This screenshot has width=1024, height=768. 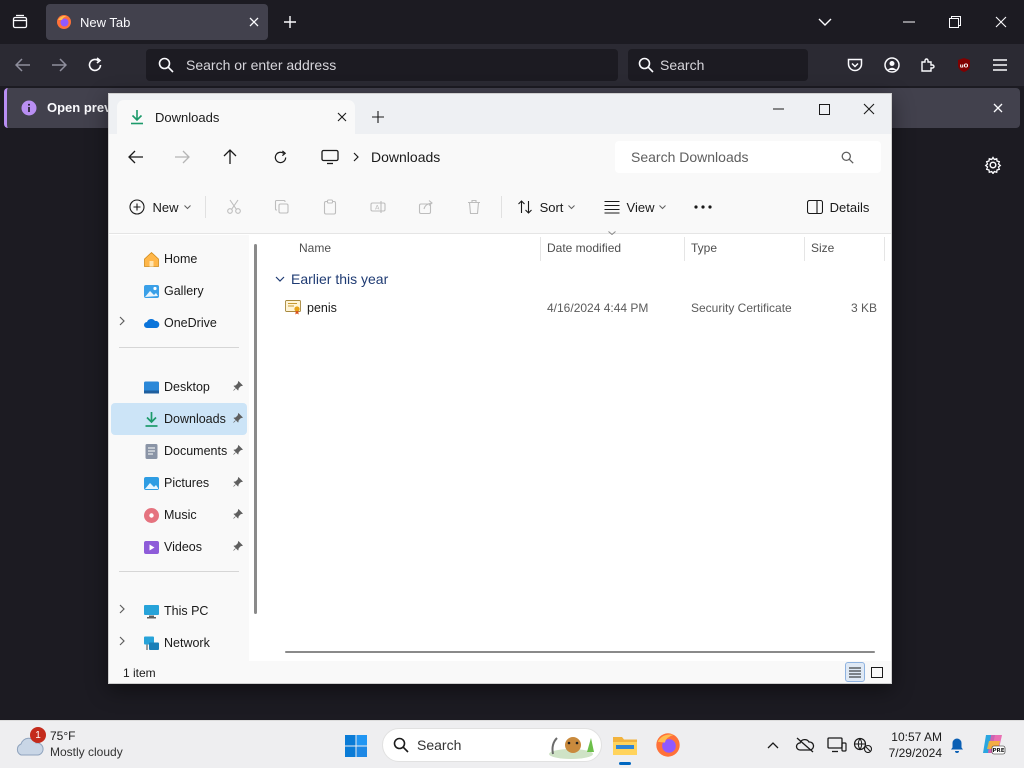 I want to click on search-bar, so click(x=718, y=65).